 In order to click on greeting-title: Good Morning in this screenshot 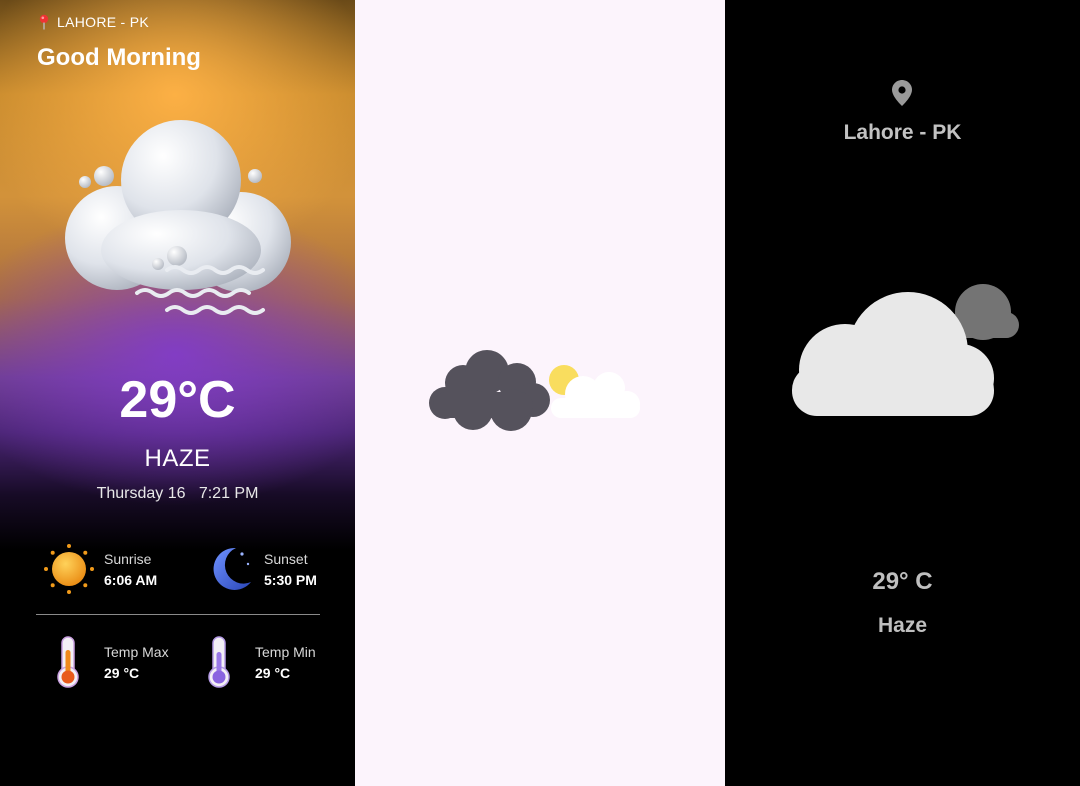, I will do `click(119, 57)`.